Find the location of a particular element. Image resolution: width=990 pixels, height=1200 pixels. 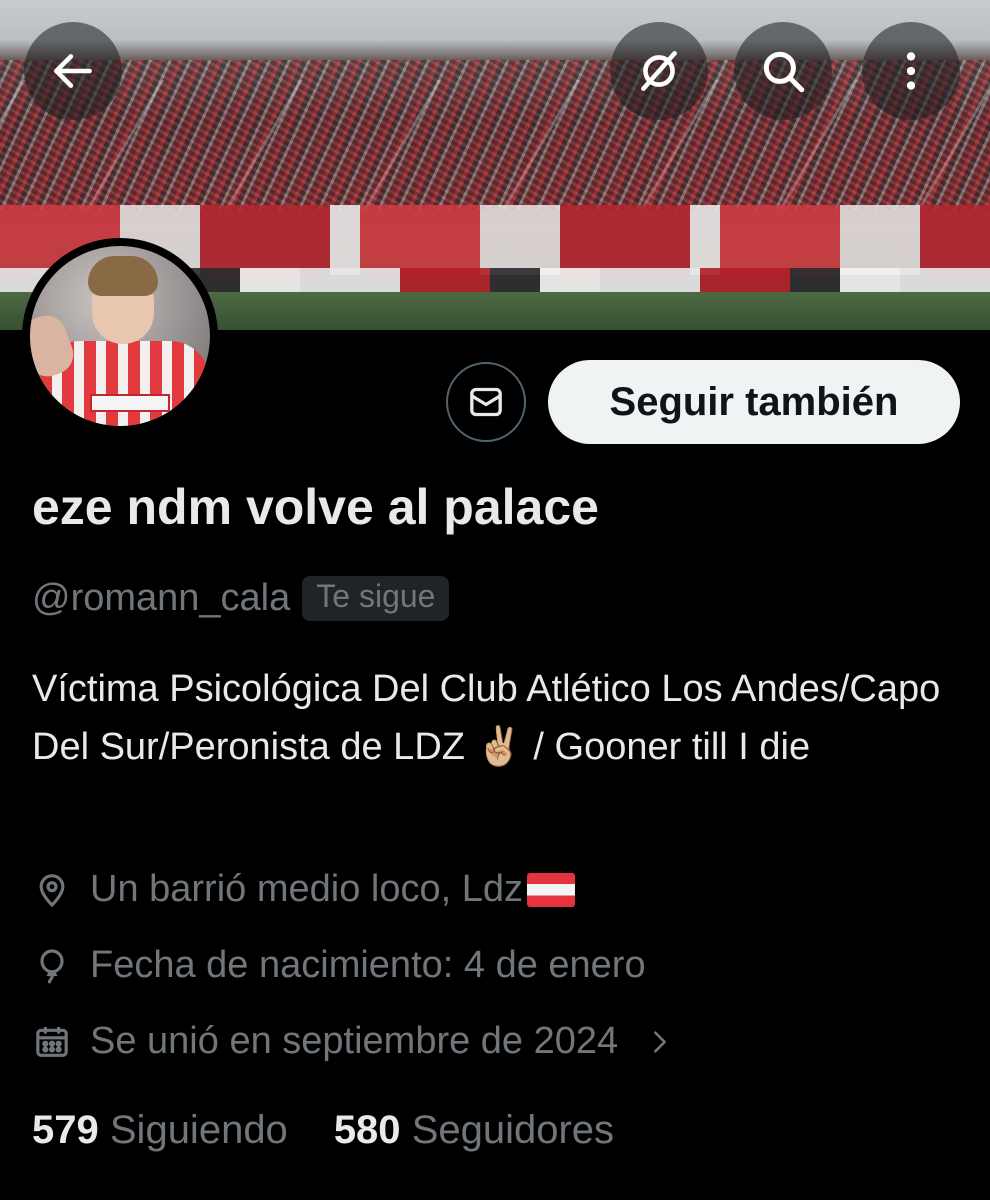

more-options-button is located at coordinates (911, 71).